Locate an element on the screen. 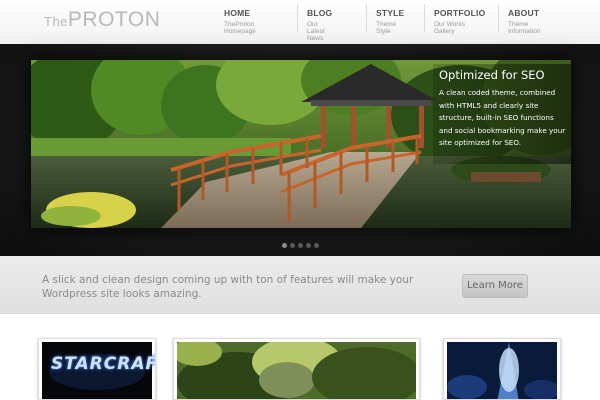 This screenshot has width=600, height=400. forest-creature-thumbnail is located at coordinates (296, 370).